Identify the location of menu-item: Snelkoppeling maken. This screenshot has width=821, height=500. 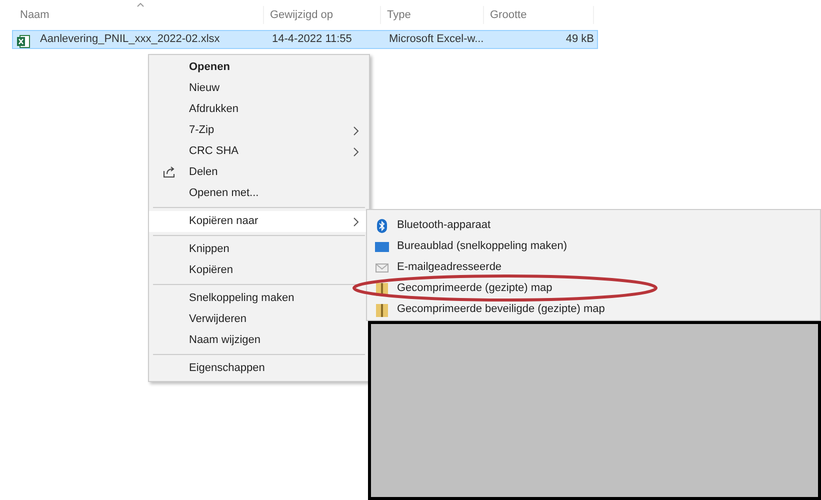
(259, 298).